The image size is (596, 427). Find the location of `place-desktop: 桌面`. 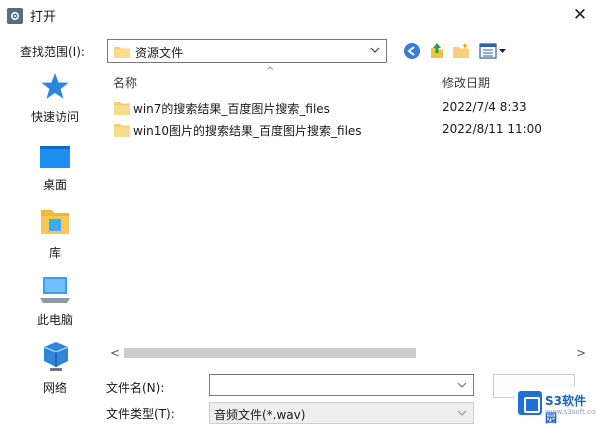

place-desktop: 桌面 is located at coordinates (55, 166).